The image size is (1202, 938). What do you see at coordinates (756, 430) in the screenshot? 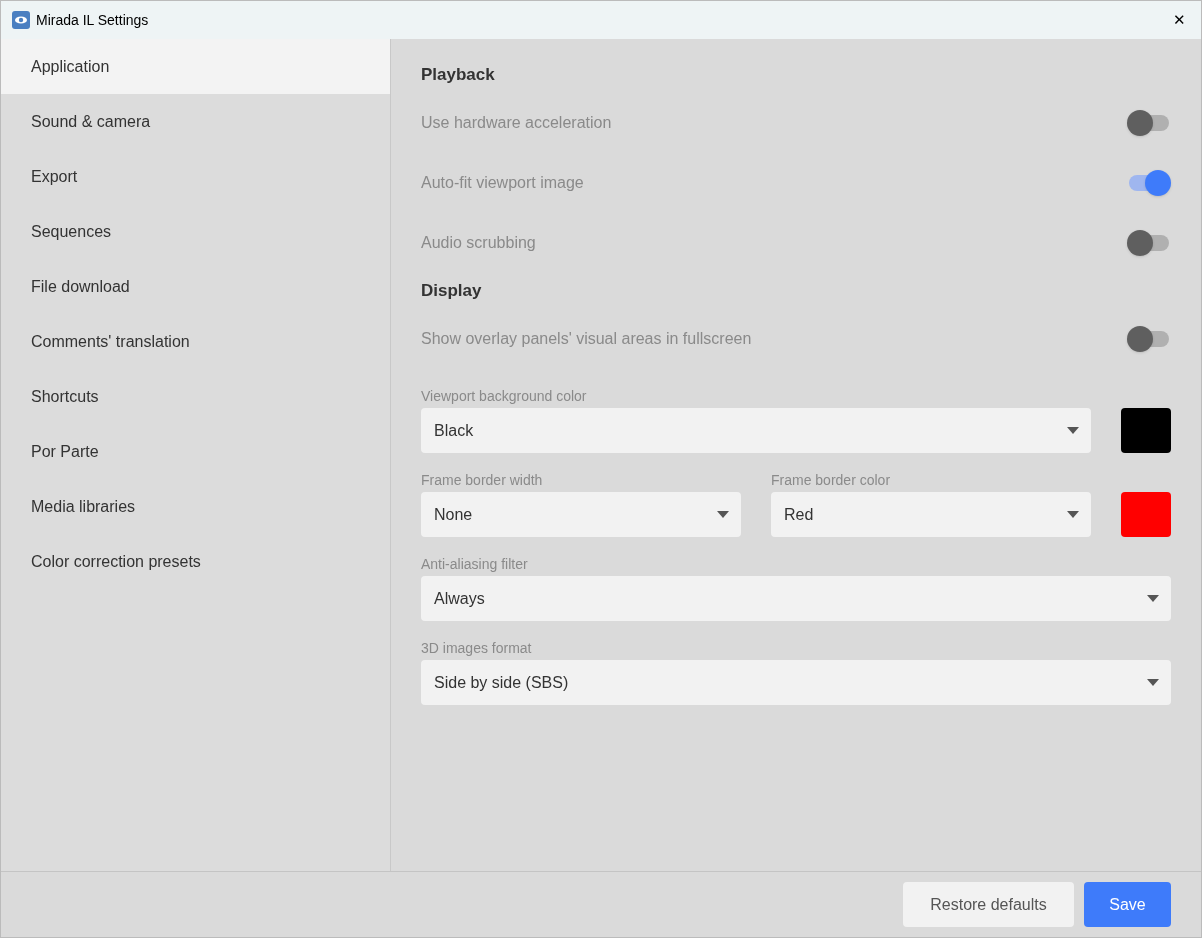
I see `dropdown: Black` at bounding box center [756, 430].